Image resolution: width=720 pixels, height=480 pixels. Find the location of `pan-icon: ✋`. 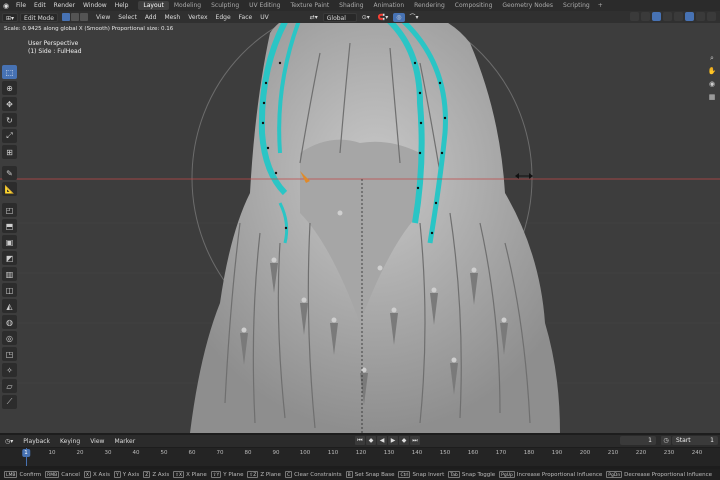

pan-icon: ✋ is located at coordinates (712, 71).